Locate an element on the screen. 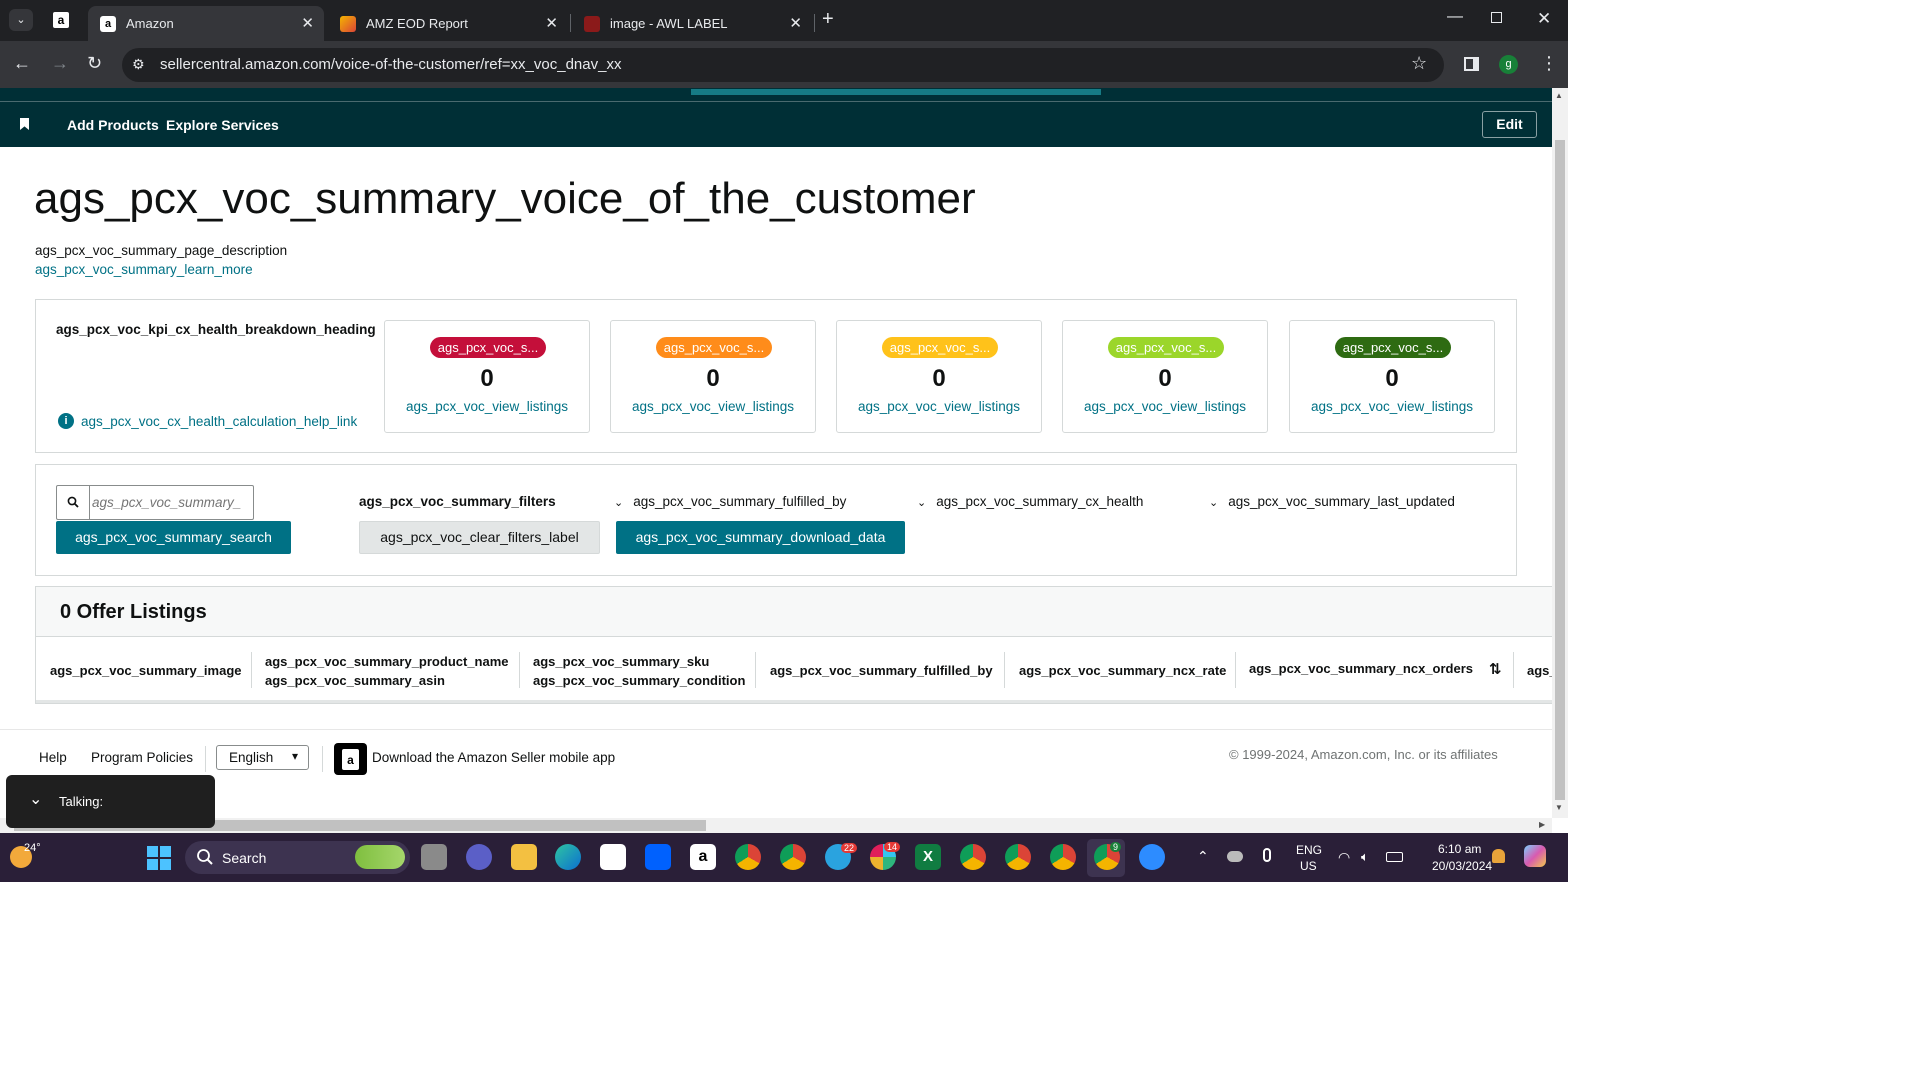  col-ncx-rate: ags_pcx_voc_summary_ncx_rate is located at coordinates (1122, 670).